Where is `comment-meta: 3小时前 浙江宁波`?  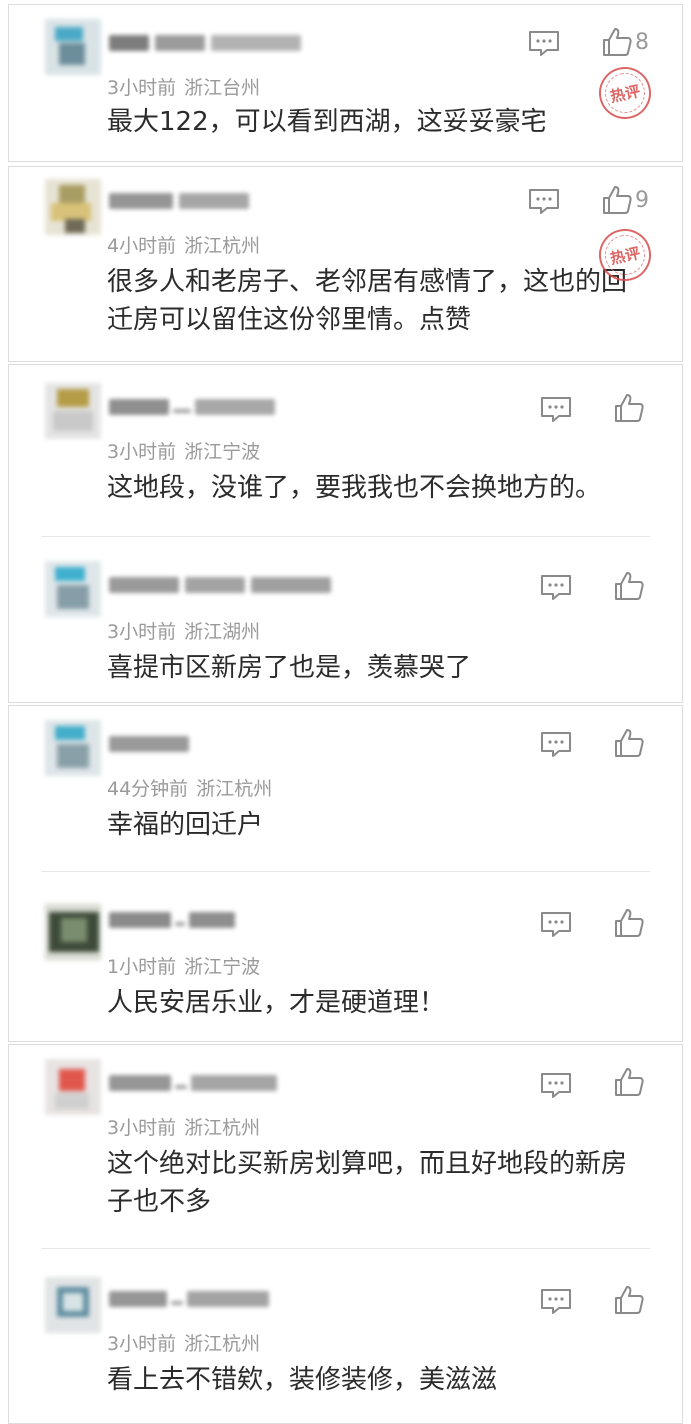
comment-meta: 3小时前 浙江宁波 is located at coordinates (183, 450).